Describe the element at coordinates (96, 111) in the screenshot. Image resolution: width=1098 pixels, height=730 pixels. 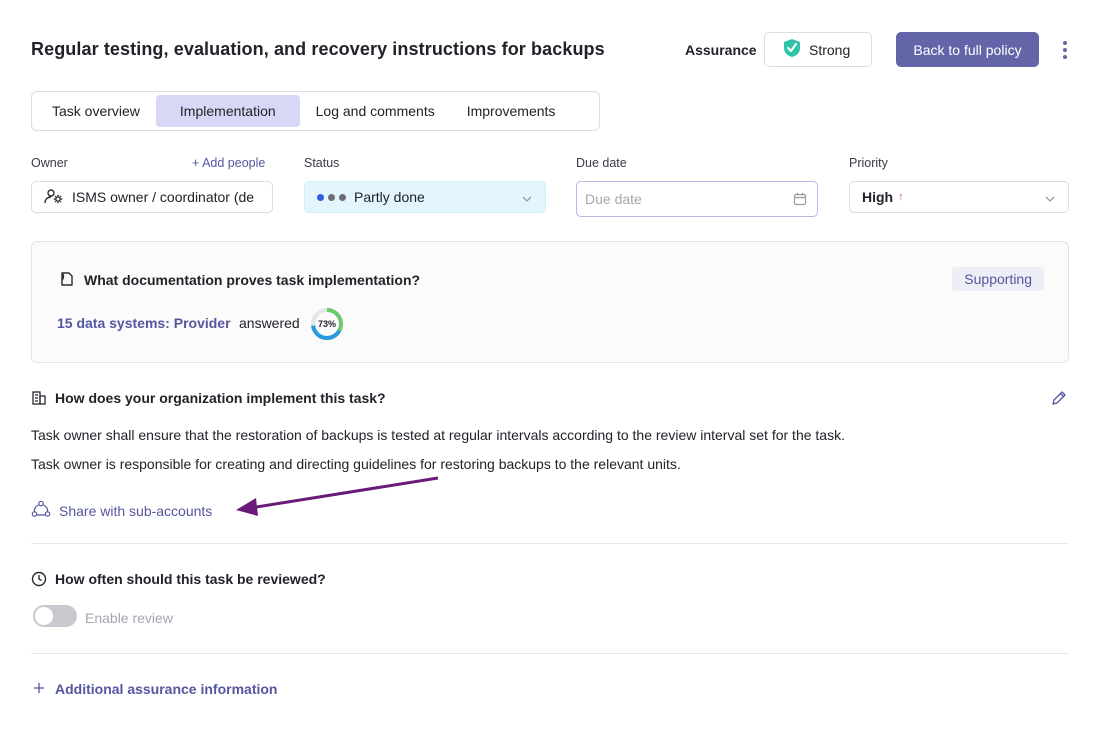
I see `tab-task-overview: Task overview` at that location.